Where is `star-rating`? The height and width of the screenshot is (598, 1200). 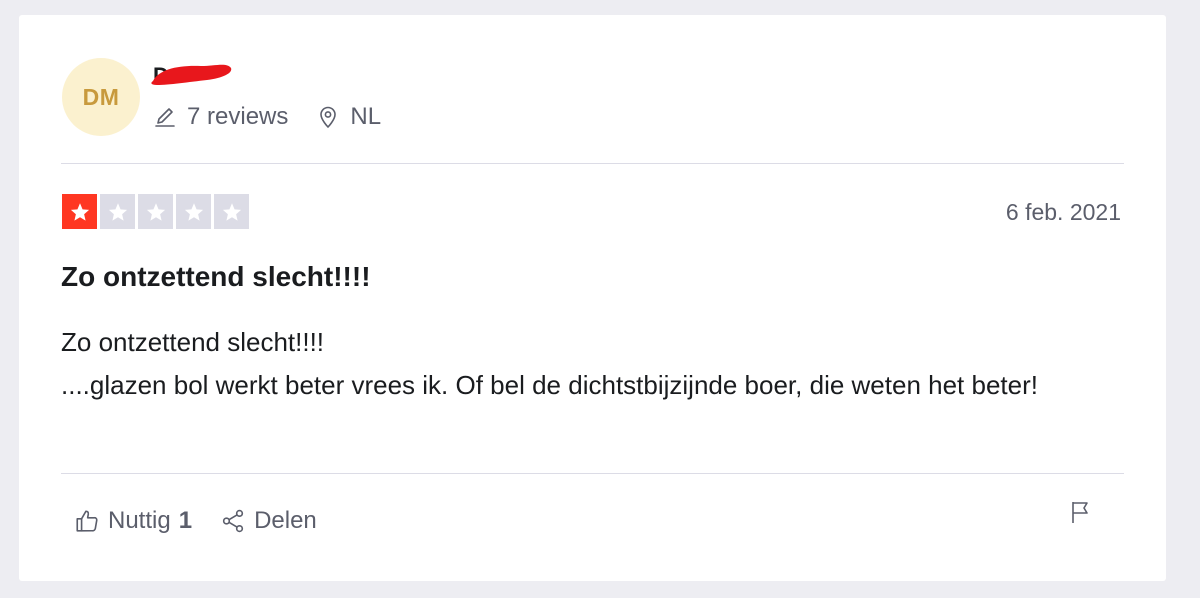
star-rating is located at coordinates (157, 211).